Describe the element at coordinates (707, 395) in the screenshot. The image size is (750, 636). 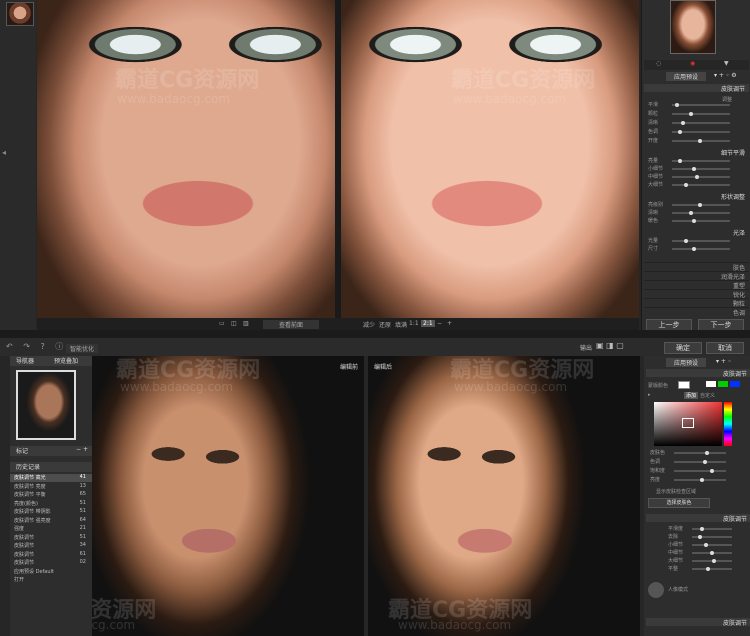
I see `swatch-mode-custom: 自定义` at that location.